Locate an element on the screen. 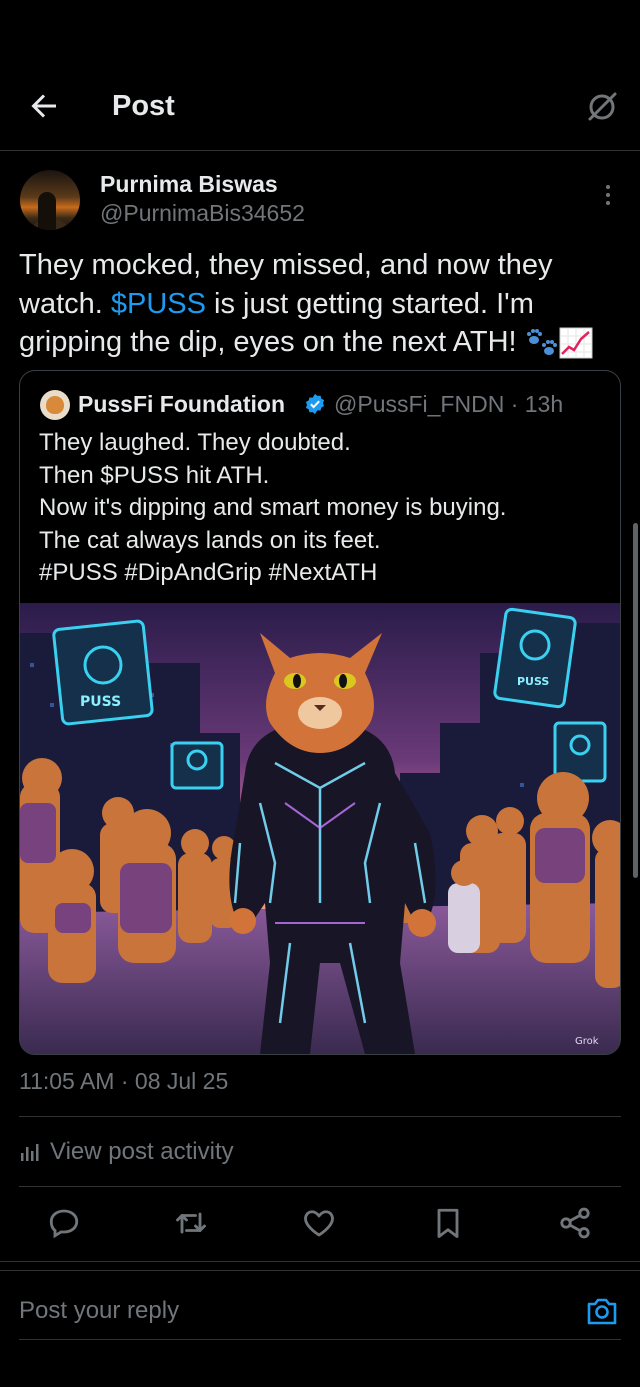 The image size is (640, 1387). reply-input is located at coordinates (279, 1311).